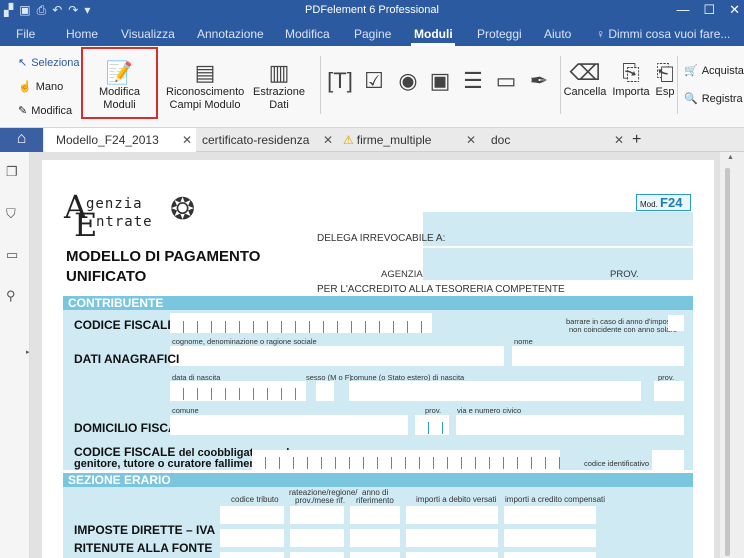  I want to click on imposte-dirette-label: IMPOSTE DIRETTE – IVA, so click(145, 530).